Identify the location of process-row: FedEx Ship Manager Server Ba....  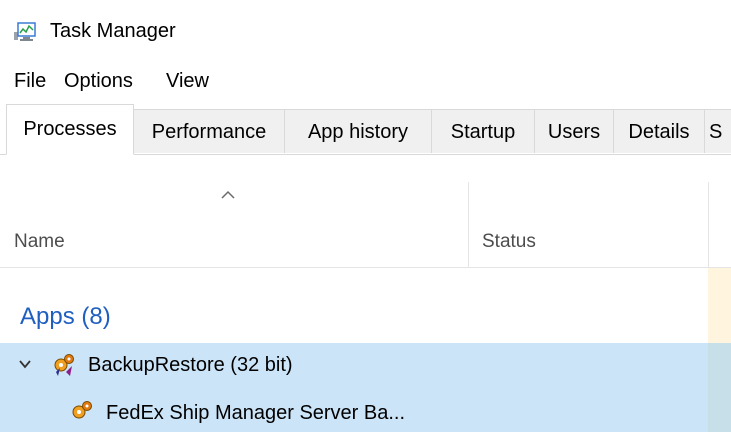
(365, 409).